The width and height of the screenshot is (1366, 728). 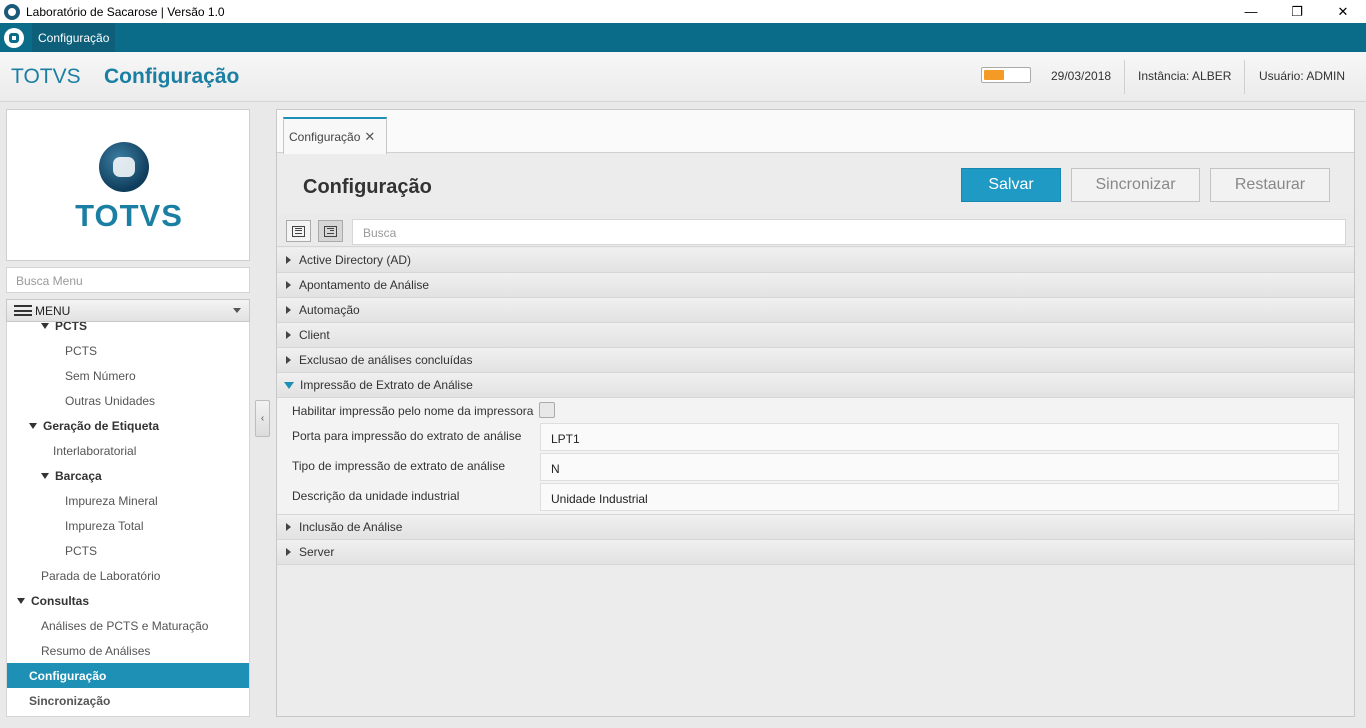 What do you see at coordinates (815, 360) in the screenshot?
I see `config-section: Exclusao de análises concluídas` at bounding box center [815, 360].